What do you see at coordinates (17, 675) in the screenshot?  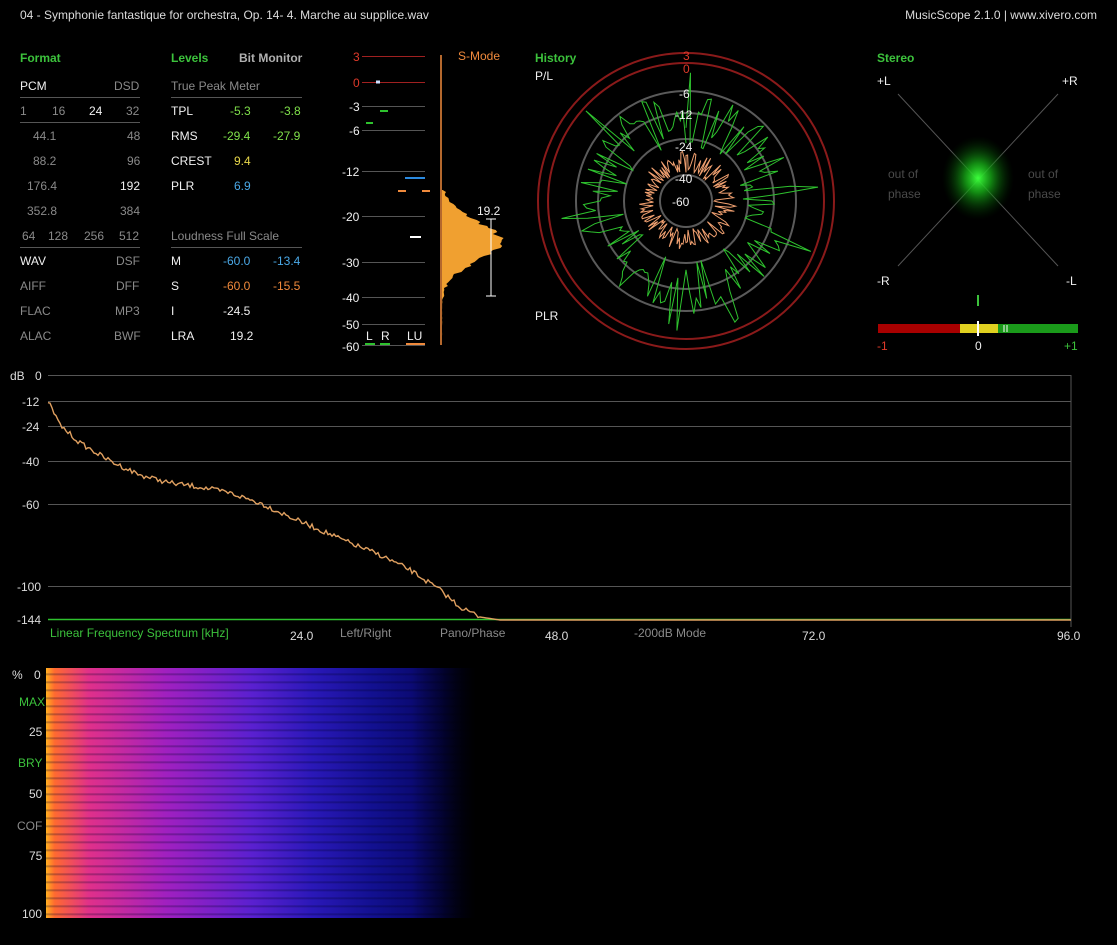 I see `spectrogram-pct: %` at bounding box center [17, 675].